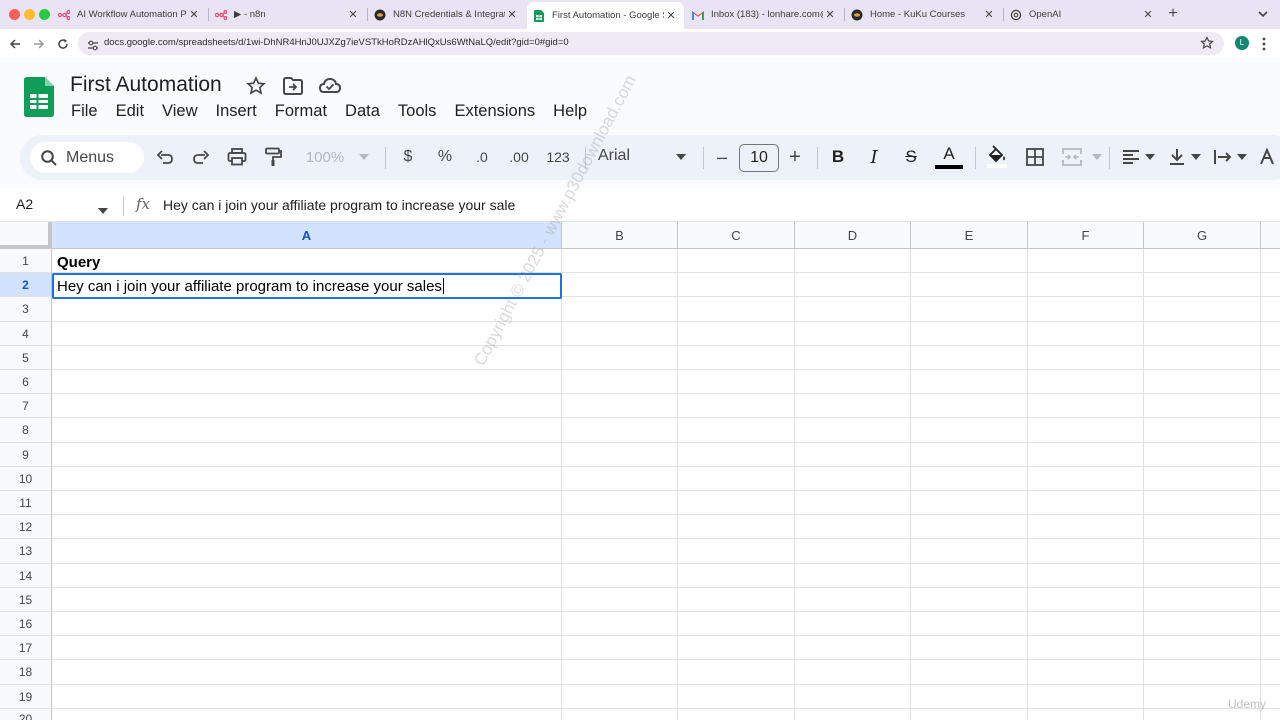  I want to click on column-header-a: A, so click(307, 235).